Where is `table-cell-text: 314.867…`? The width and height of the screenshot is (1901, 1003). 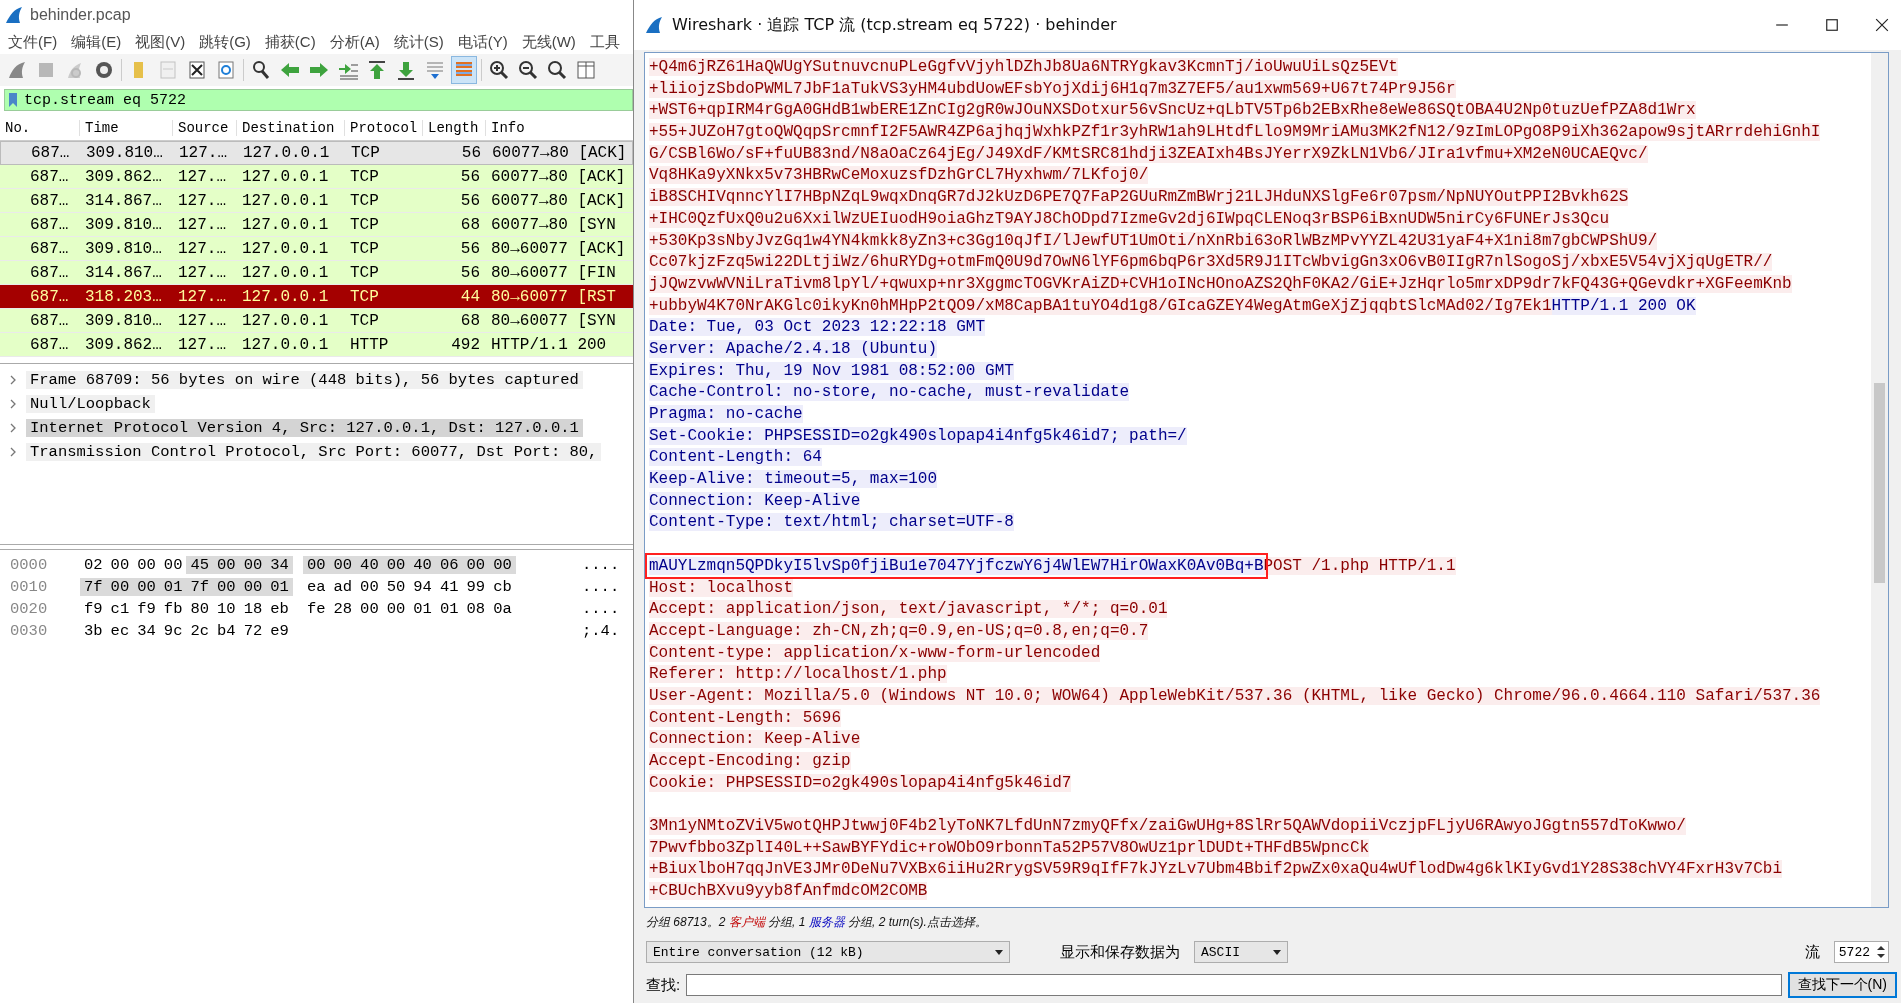 table-cell-text: 314.867… is located at coordinates (123, 200).